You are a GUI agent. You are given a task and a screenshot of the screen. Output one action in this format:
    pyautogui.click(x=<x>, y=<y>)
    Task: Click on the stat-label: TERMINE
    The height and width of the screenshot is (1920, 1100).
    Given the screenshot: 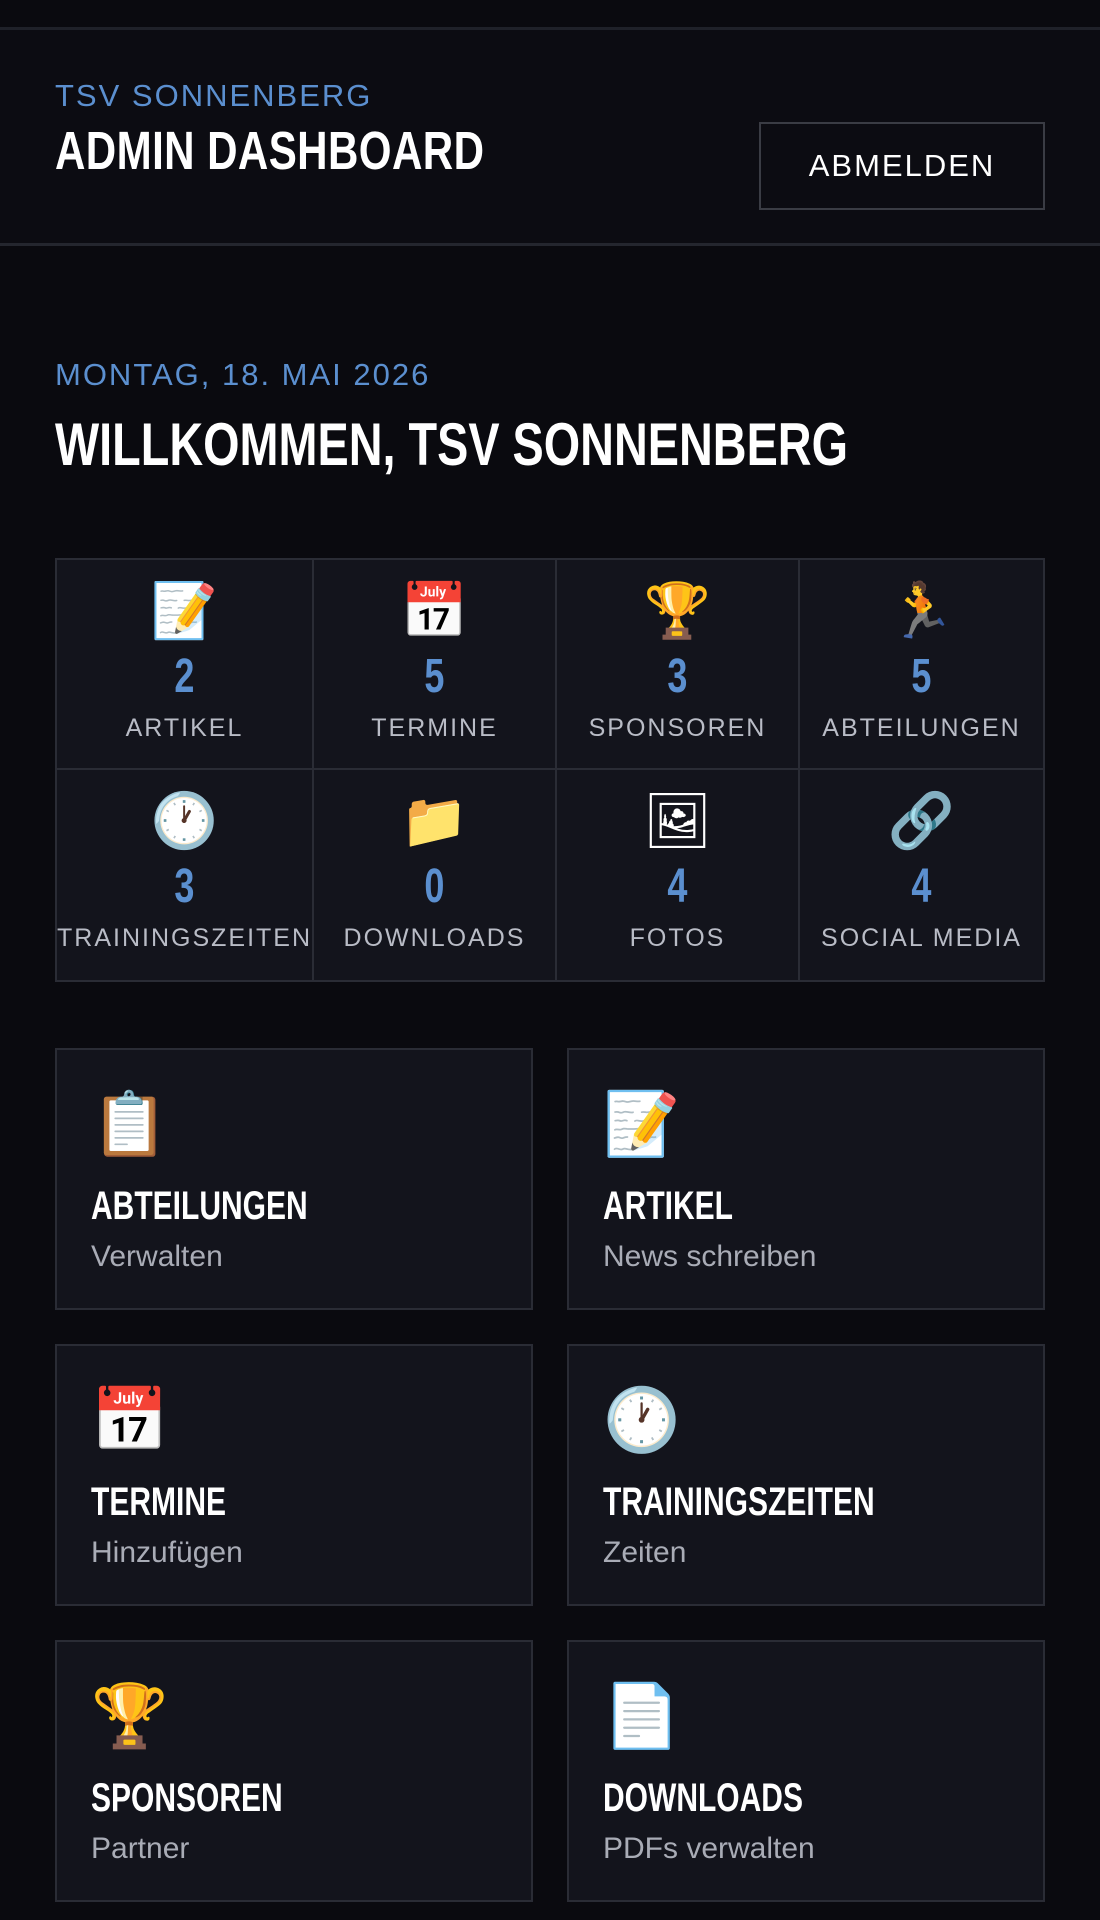 What is the action you would take?
    pyautogui.click(x=434, y=728)
    